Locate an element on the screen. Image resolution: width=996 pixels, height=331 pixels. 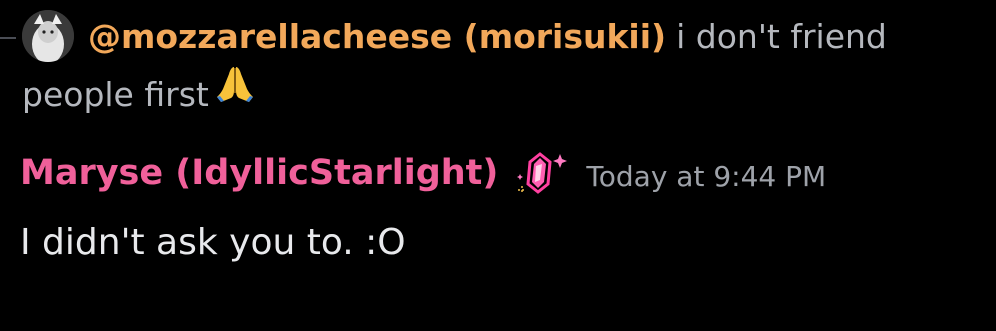
message-text: I didn't ask you to. :O is located at coordinates (213, 242).